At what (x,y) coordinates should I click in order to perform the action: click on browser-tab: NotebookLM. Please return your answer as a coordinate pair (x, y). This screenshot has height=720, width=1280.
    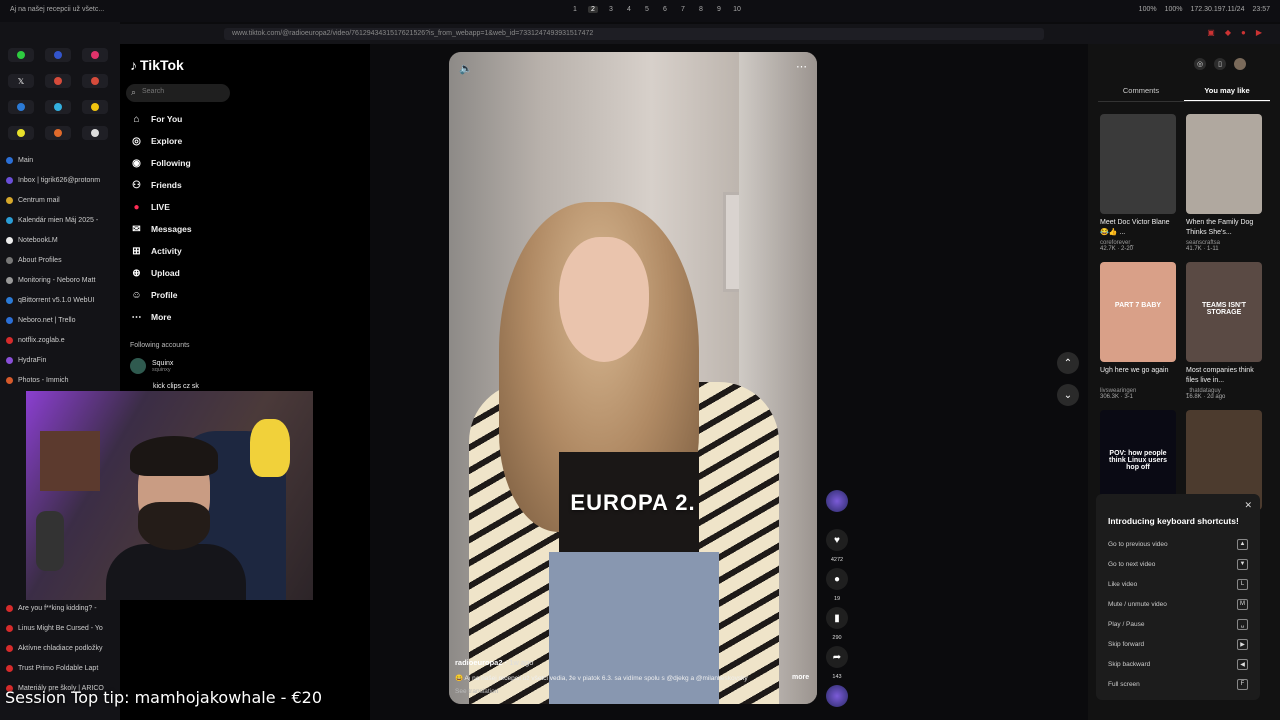
    Looking at the image, I should click on (61, 240).